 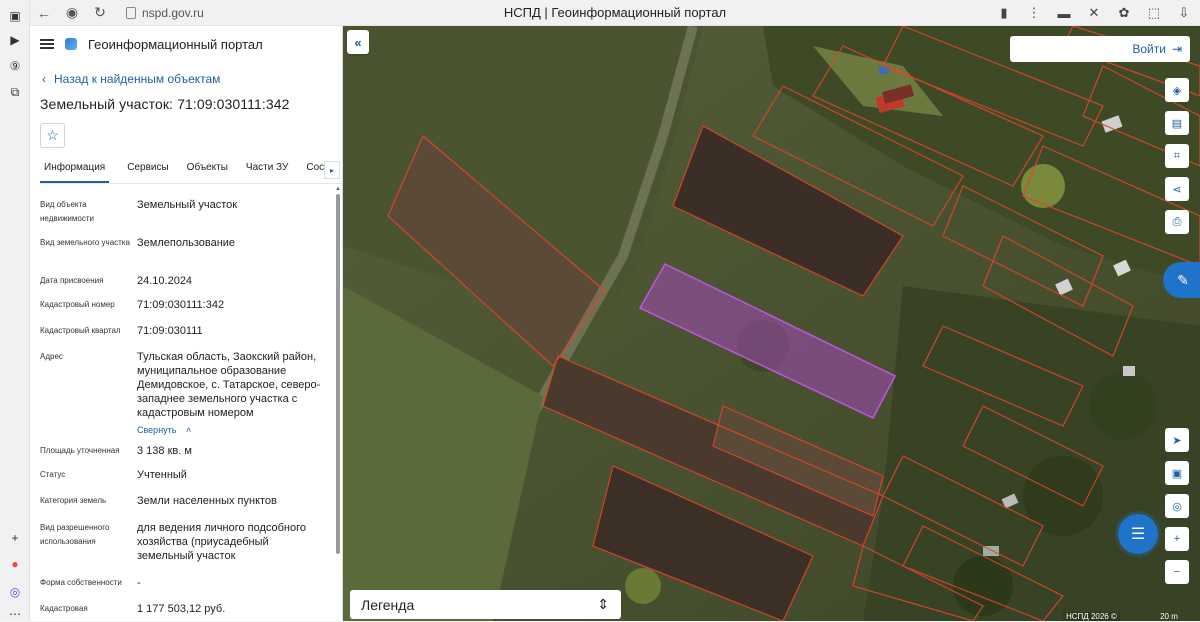 I want to click on ext-two-icon: ✕, so click(x=1094, y=13).